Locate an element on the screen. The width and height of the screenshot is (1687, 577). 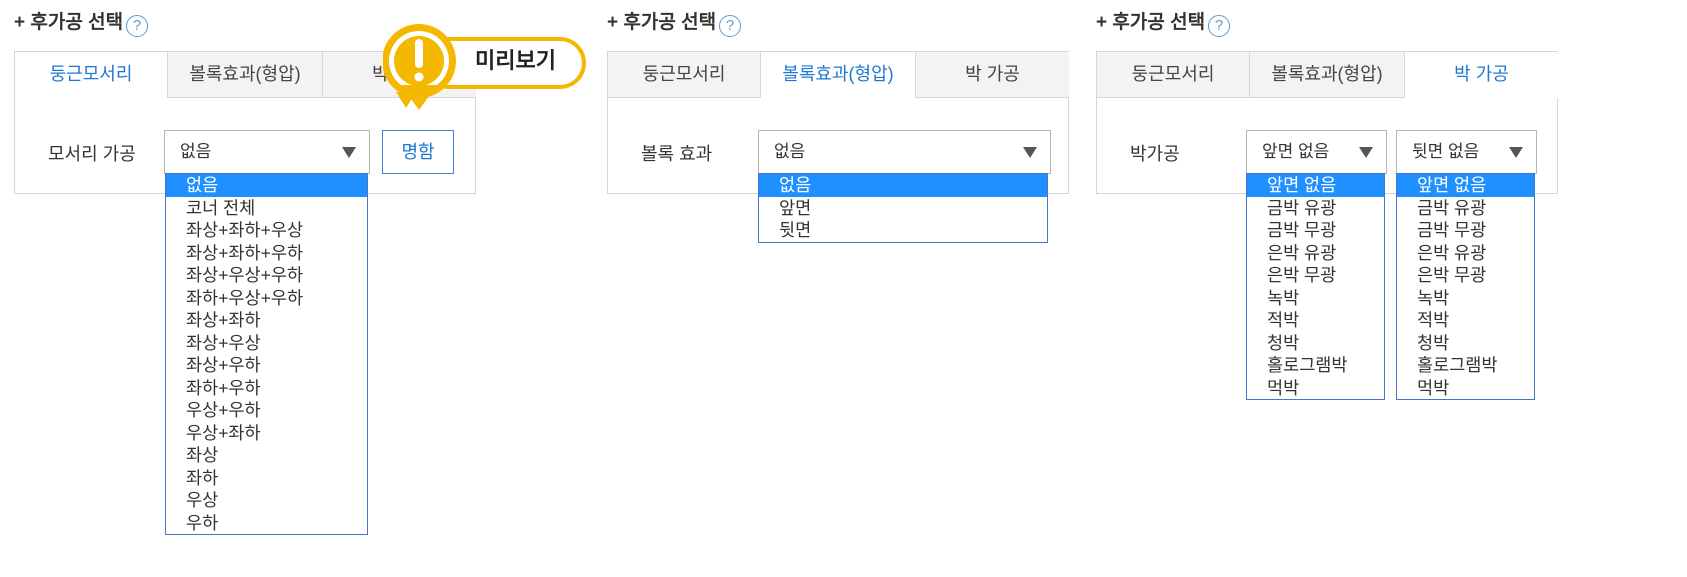
dropdown-option: 좌상+우상 is located at coordinates (266, 343).